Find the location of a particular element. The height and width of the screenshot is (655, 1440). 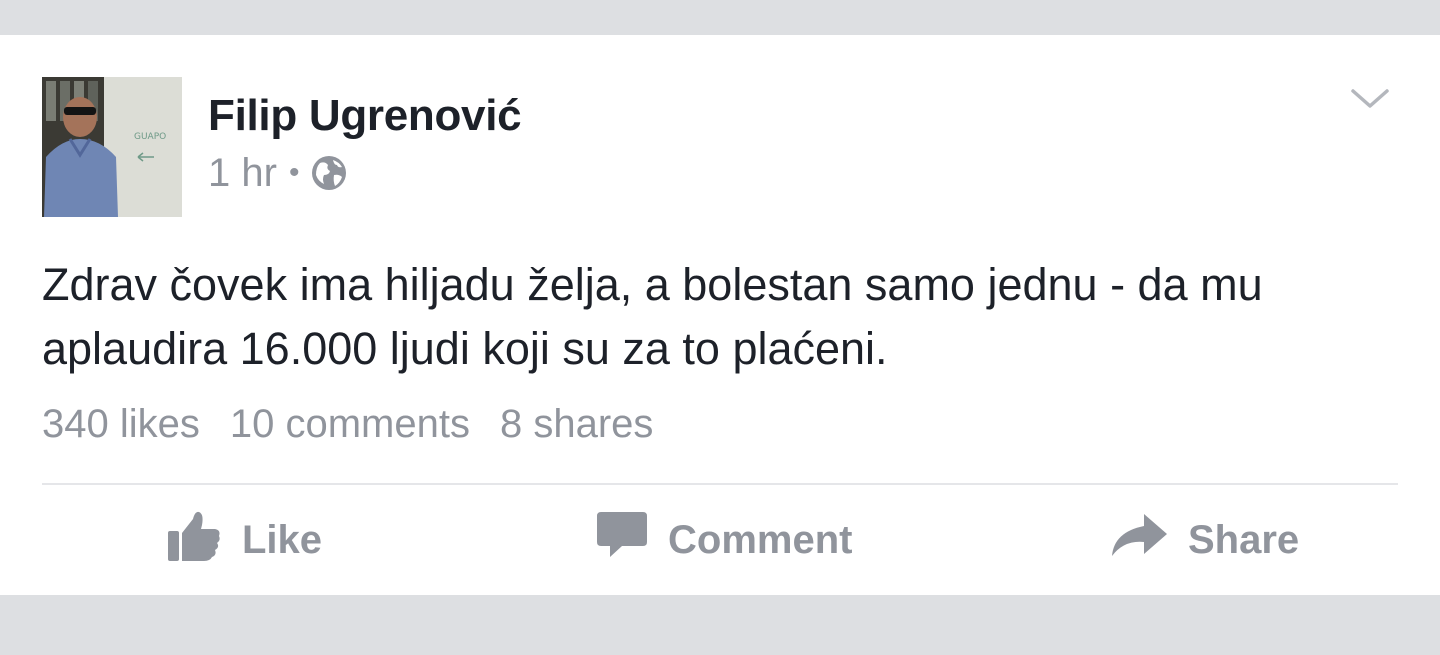

like-label: Like is located at coordinates (282, 539).